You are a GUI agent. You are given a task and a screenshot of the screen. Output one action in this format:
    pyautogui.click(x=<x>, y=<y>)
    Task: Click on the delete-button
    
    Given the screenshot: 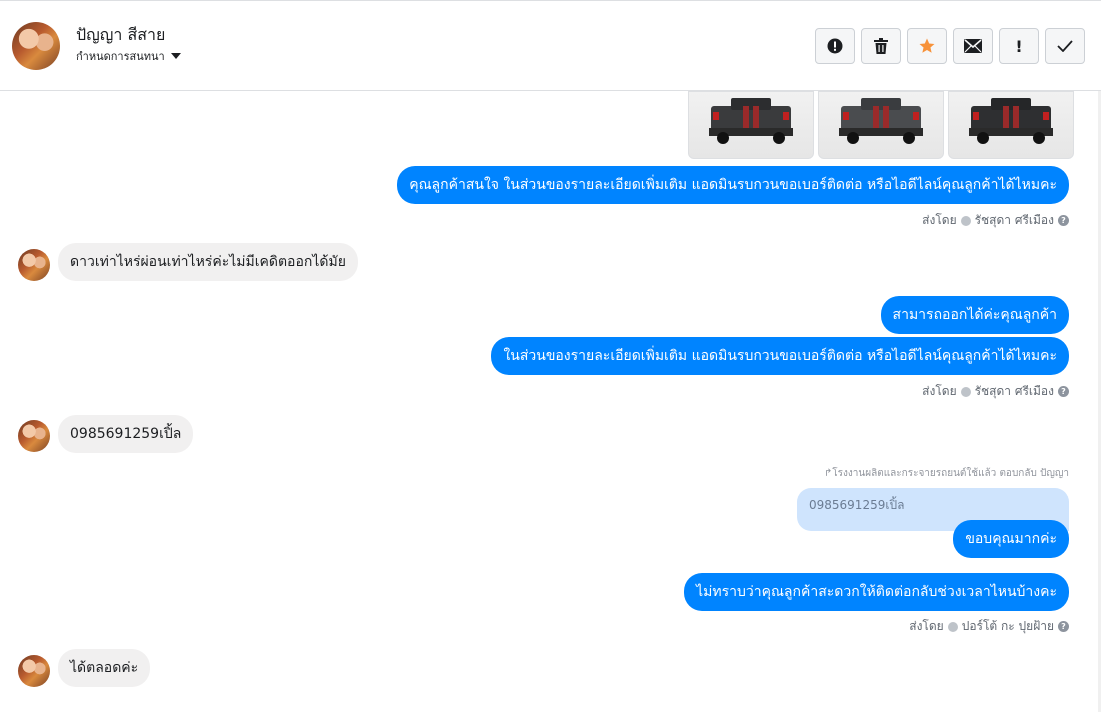 What is the action you would take?
    pyautogui.click(x=881, y=46)
    